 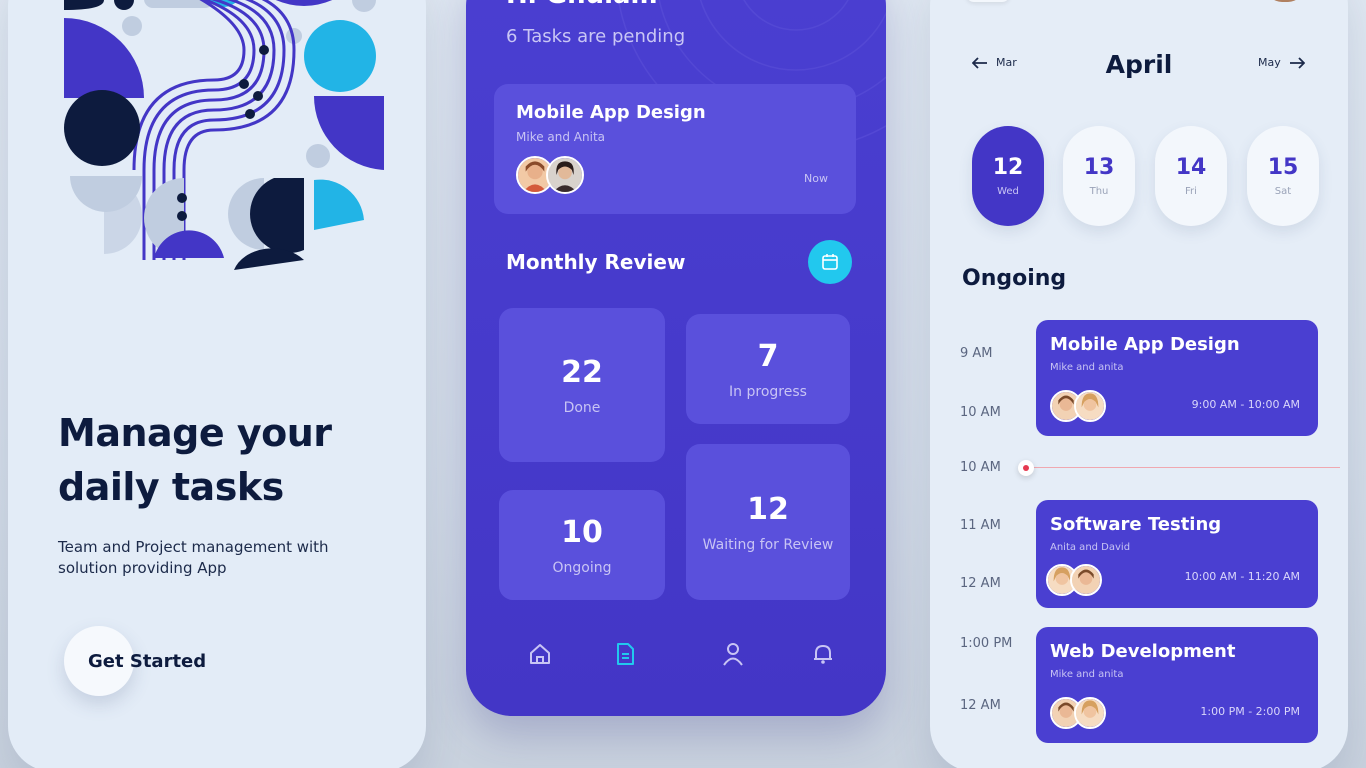 I want to click on time-label: 11 AM, so click(x=980, y=525).